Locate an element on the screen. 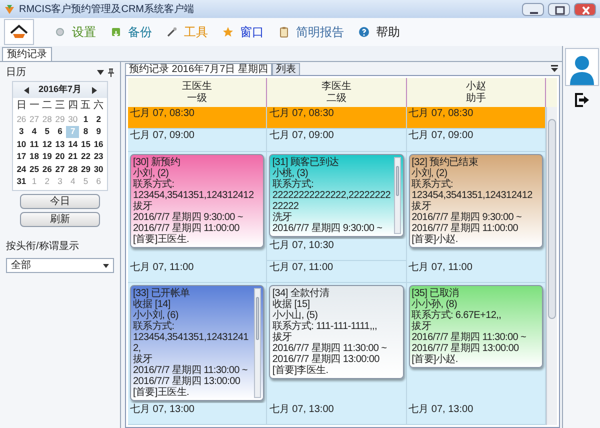 This screenshot has width=600, height=428. appointment-text: 123454,3541351,124312412 is located at coordinates (194, 195).